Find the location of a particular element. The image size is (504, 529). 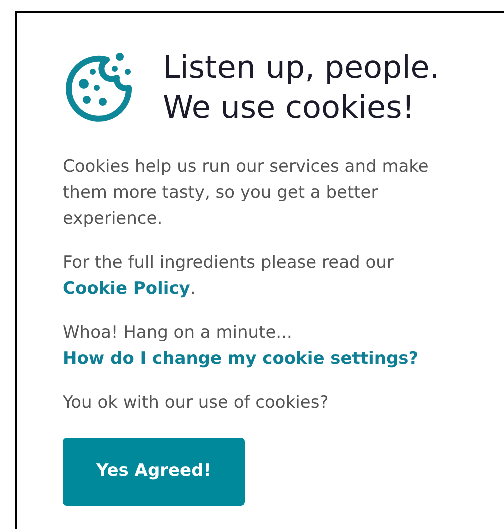

paragraph: For the full ingredients please read our Cookie Policy. is located at coordinates (229, 276).